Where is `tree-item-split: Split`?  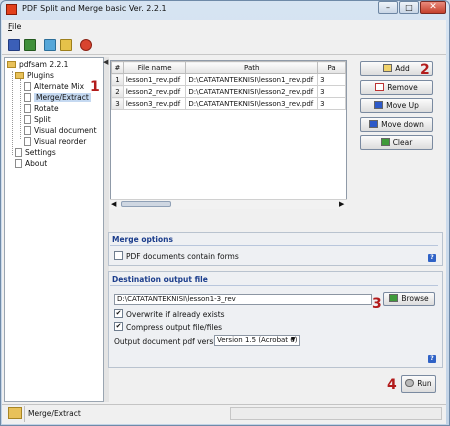 tree-item-split: Split is located at coordinates (37, 119).